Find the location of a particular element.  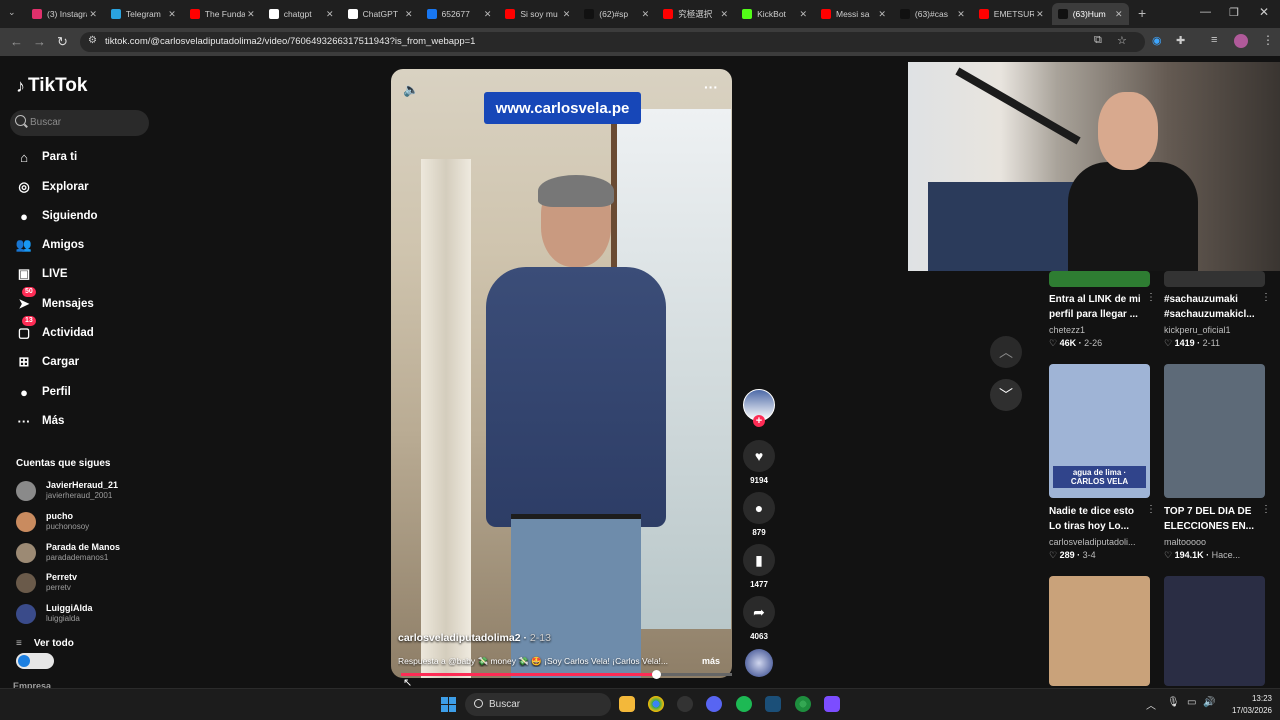

video-more-options-icon: ··· is located at coordinates (711, 87).